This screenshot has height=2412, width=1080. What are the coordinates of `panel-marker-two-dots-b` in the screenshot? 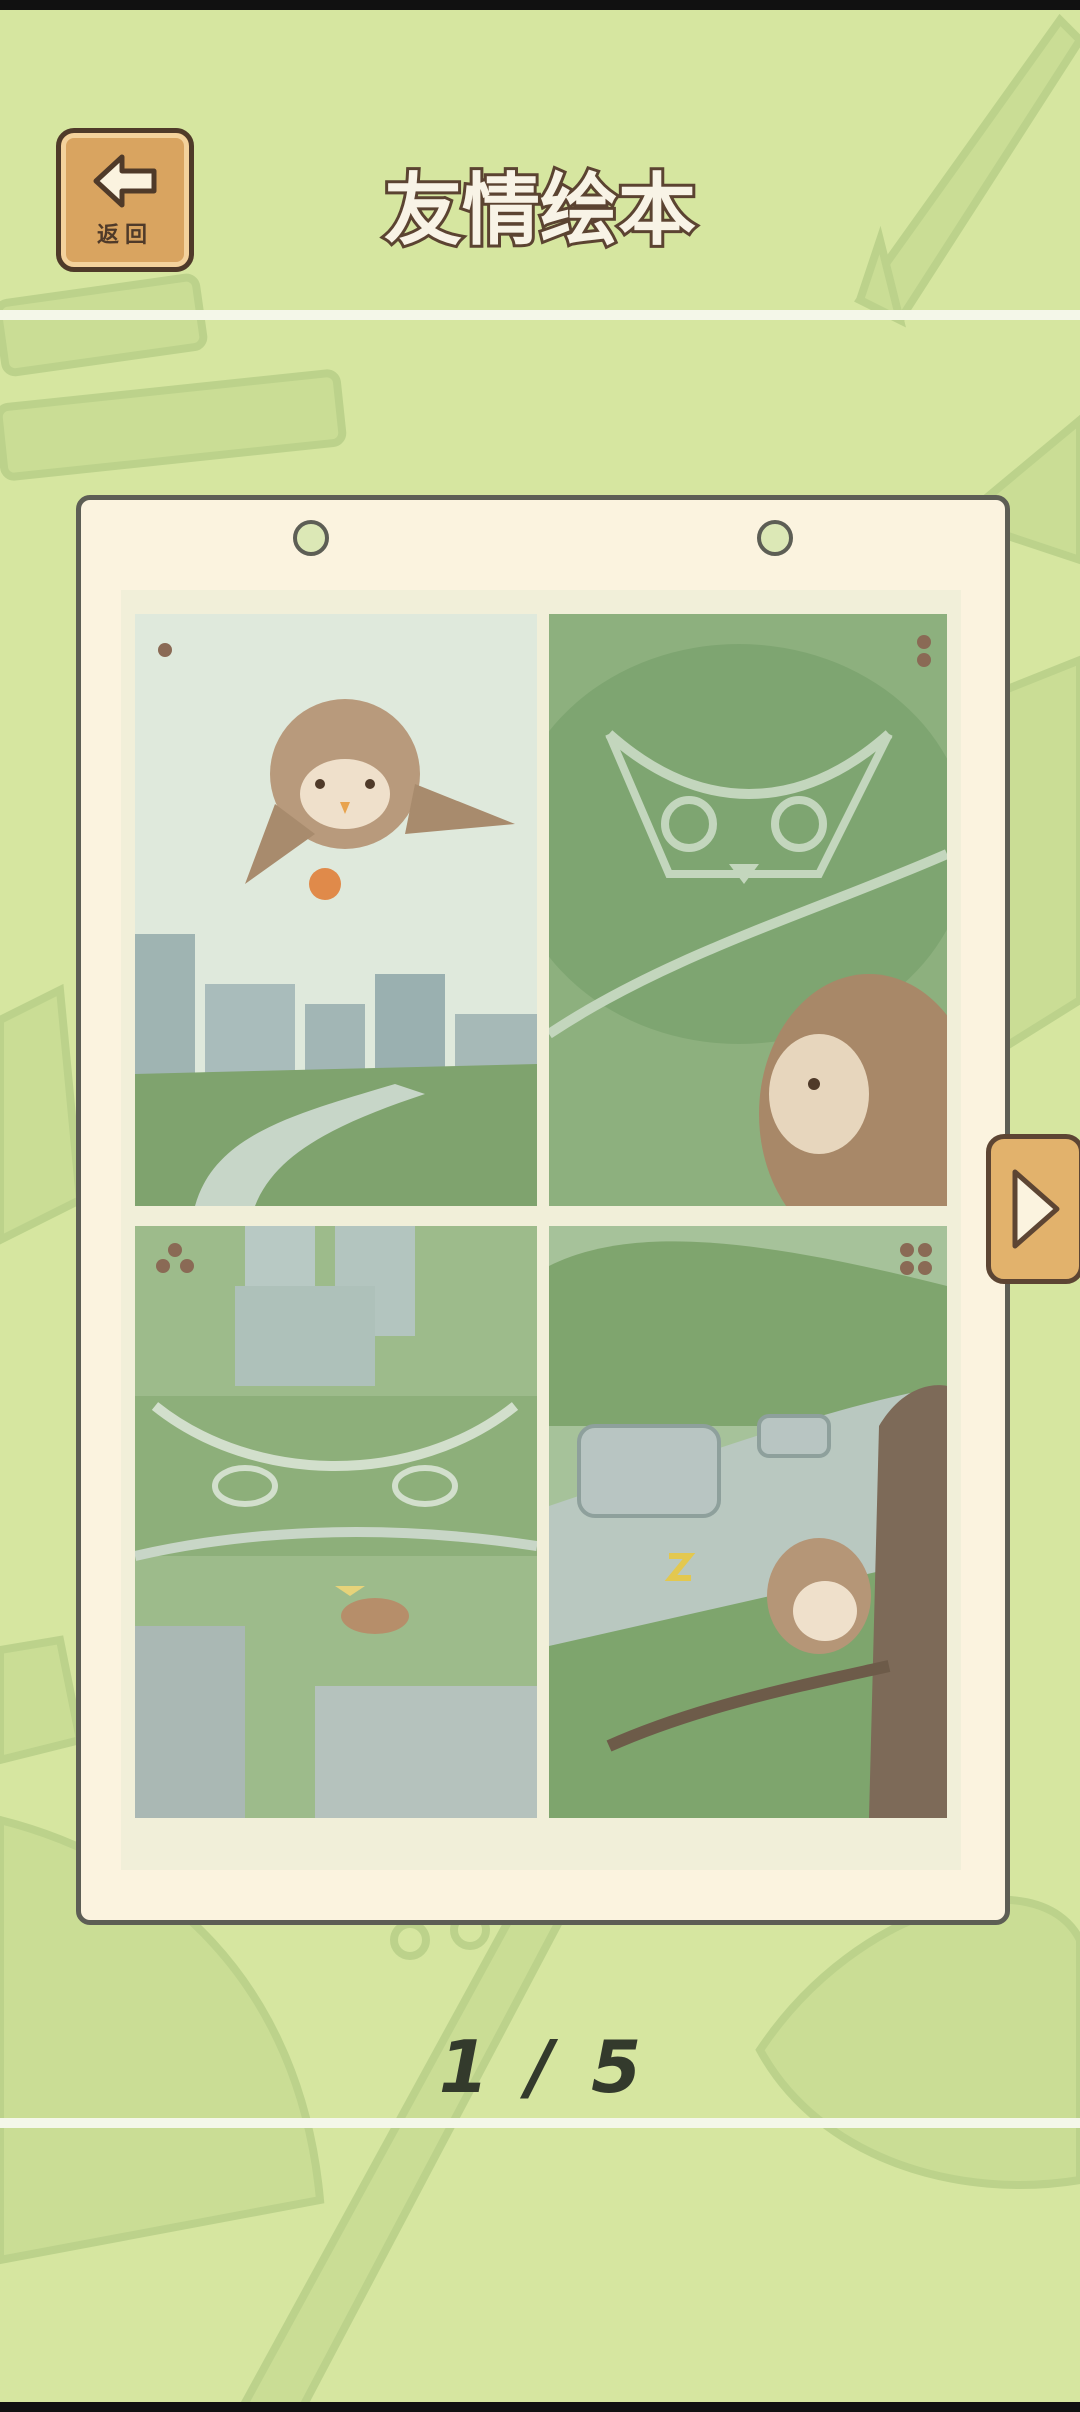 It's located at (924, 660).